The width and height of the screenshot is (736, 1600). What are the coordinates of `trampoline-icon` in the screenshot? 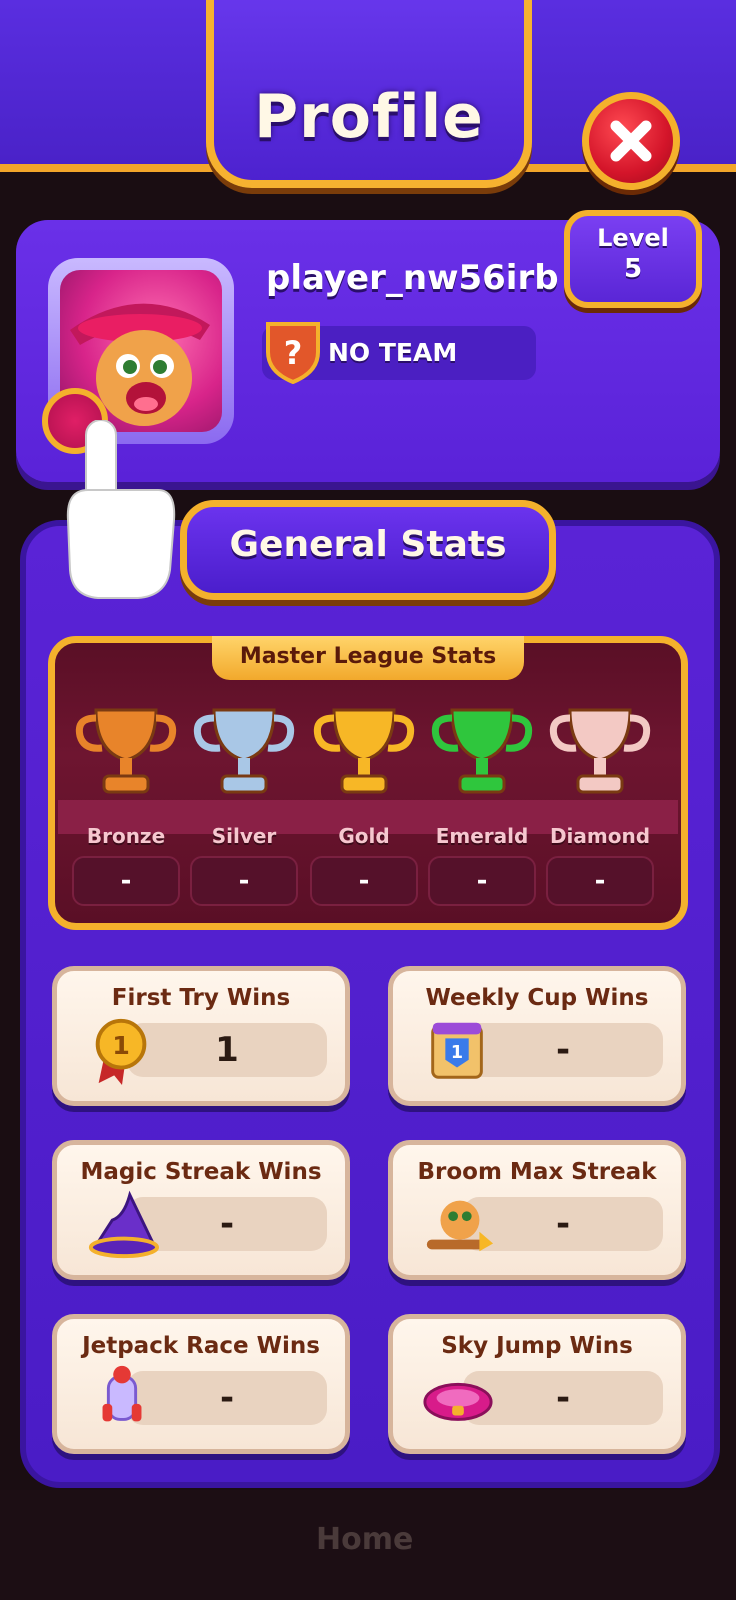 It's located at (458, 1401).